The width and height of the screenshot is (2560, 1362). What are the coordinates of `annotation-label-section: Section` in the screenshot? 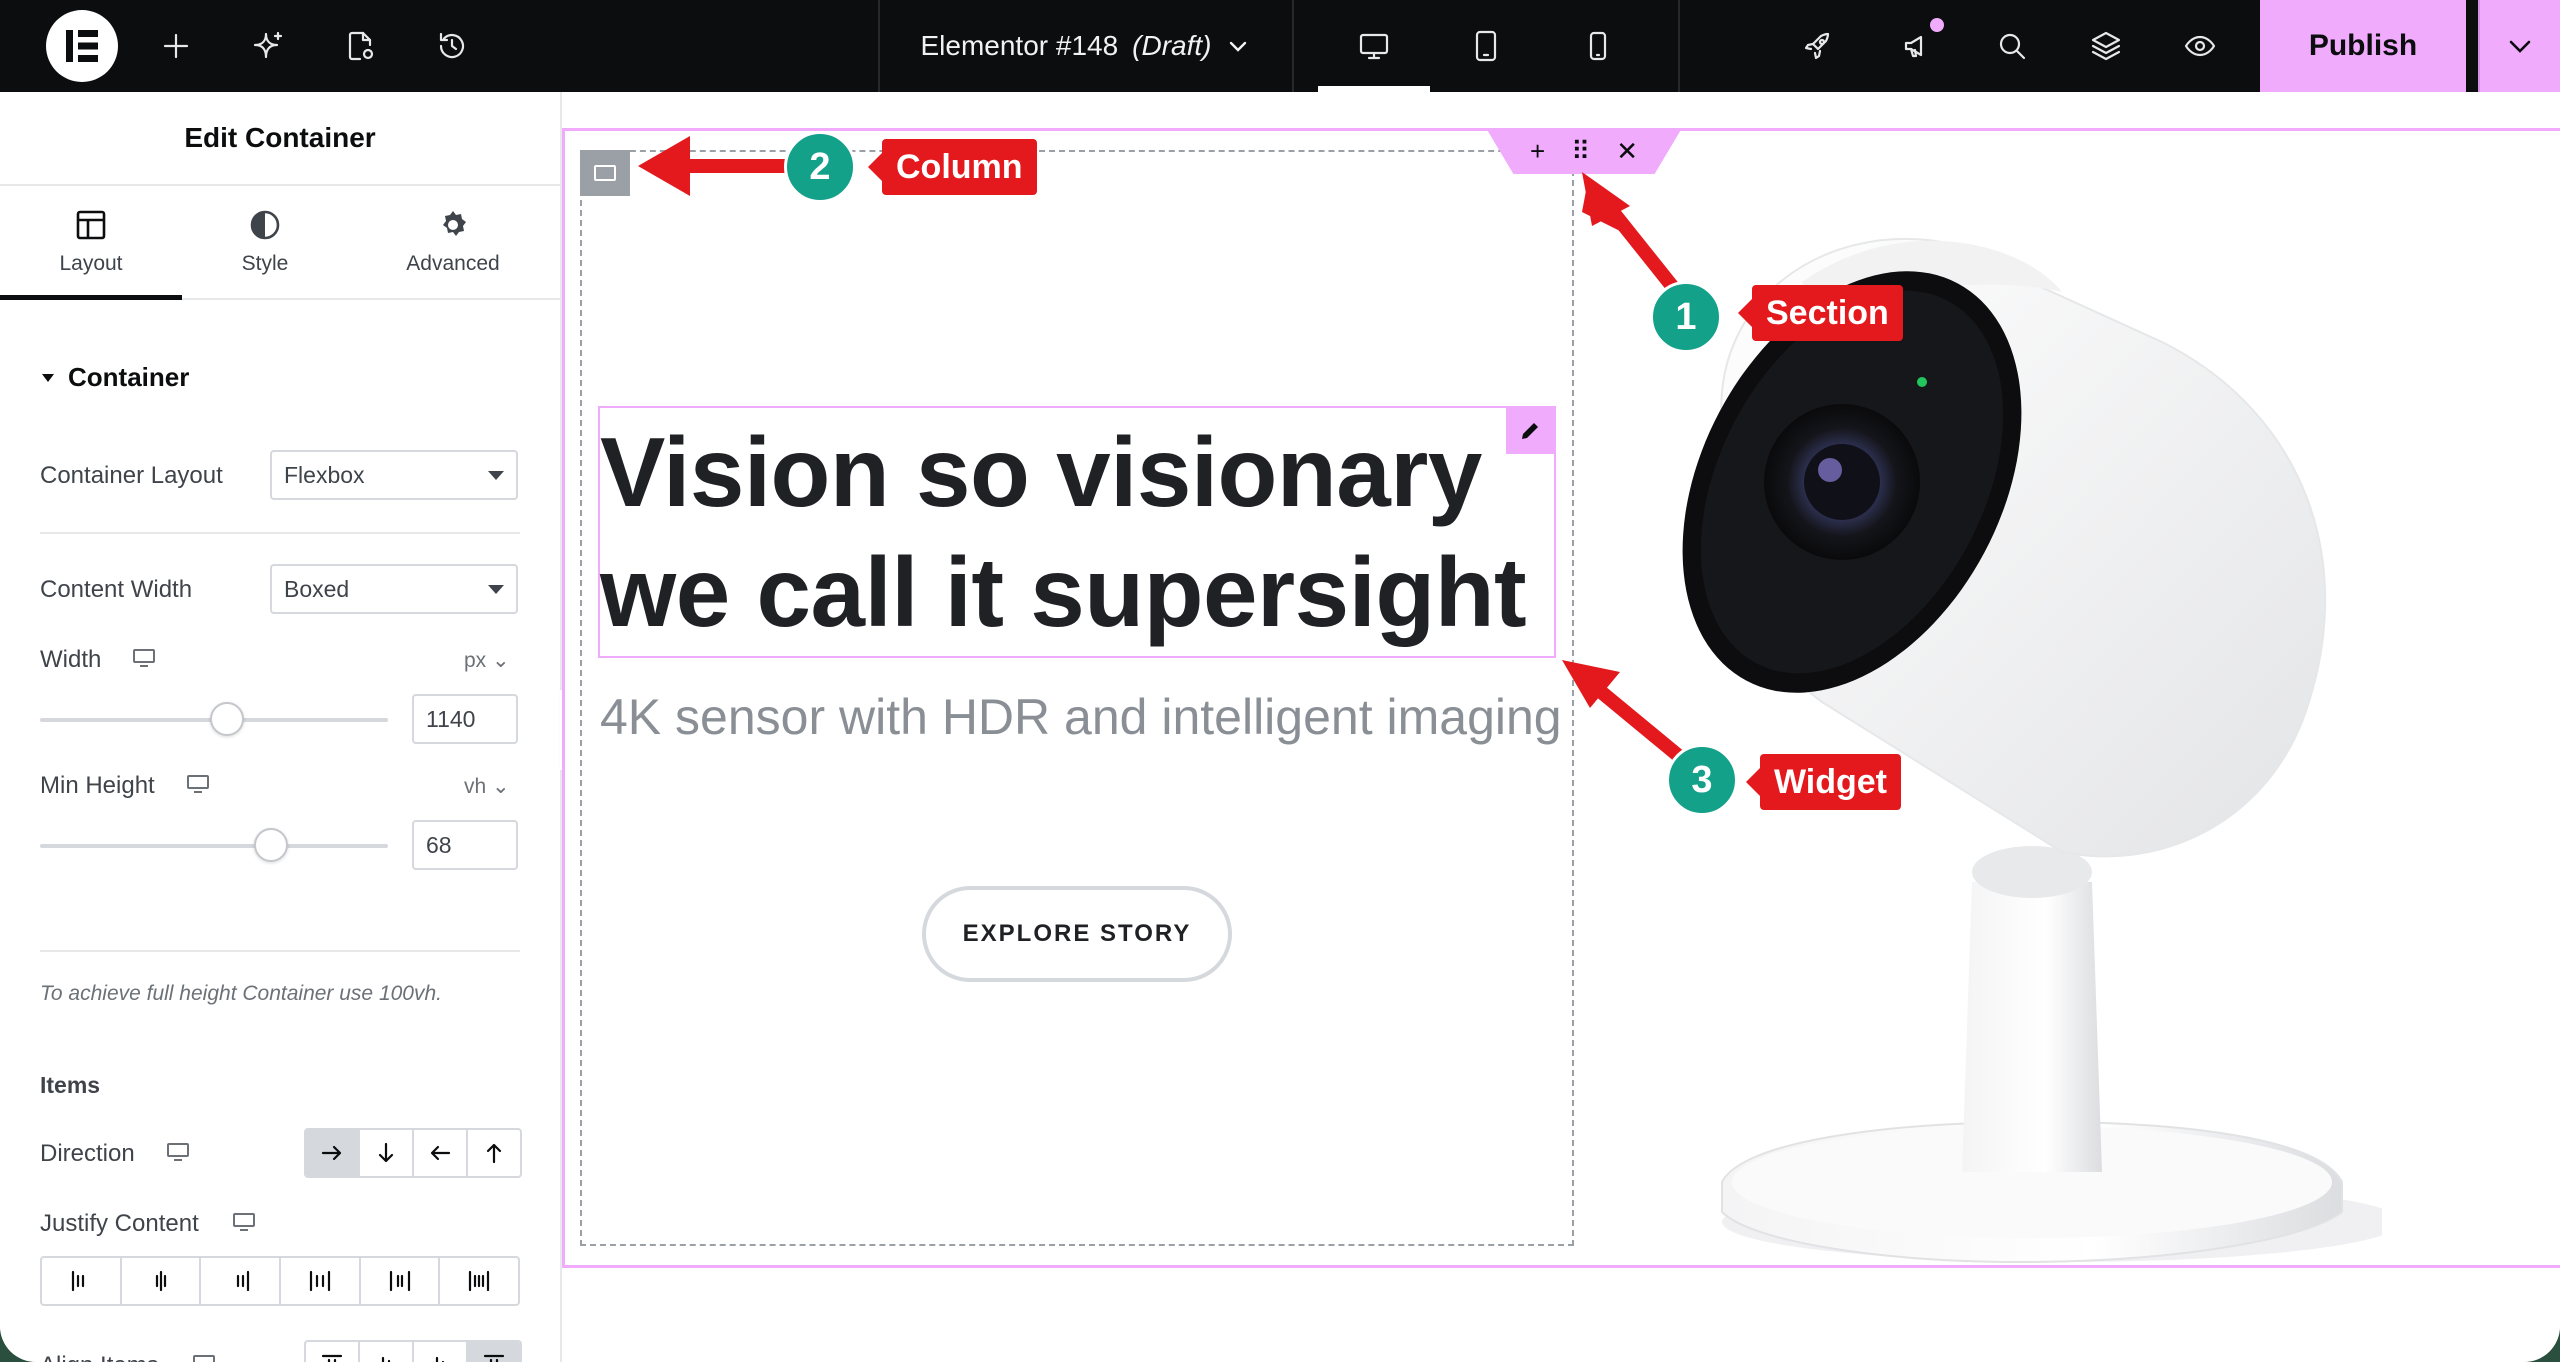 It's located at (1820, 313).